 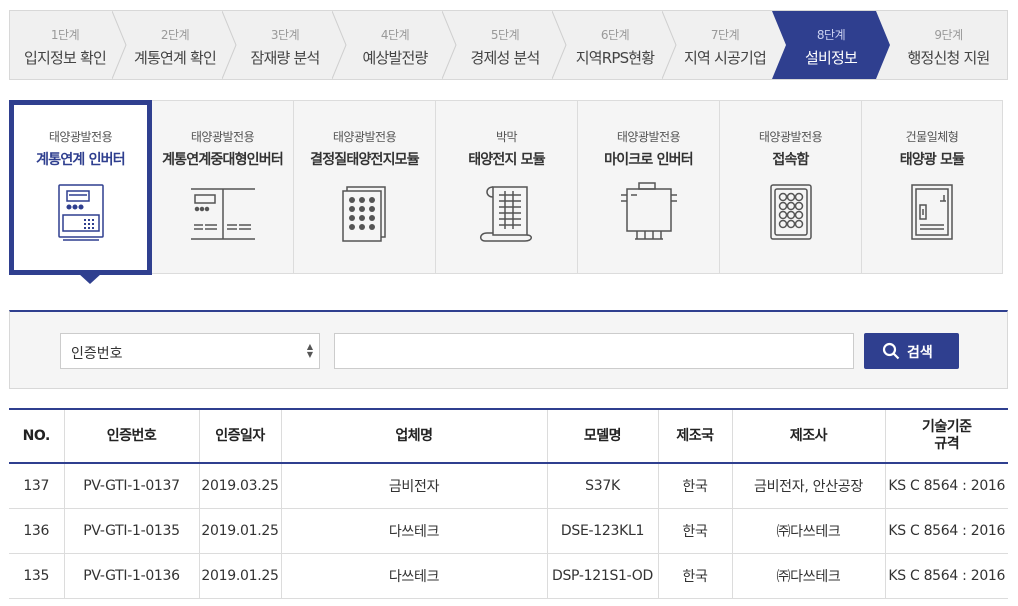 I want to click on category-subtitle: 박막, so click(x=506, y=137).